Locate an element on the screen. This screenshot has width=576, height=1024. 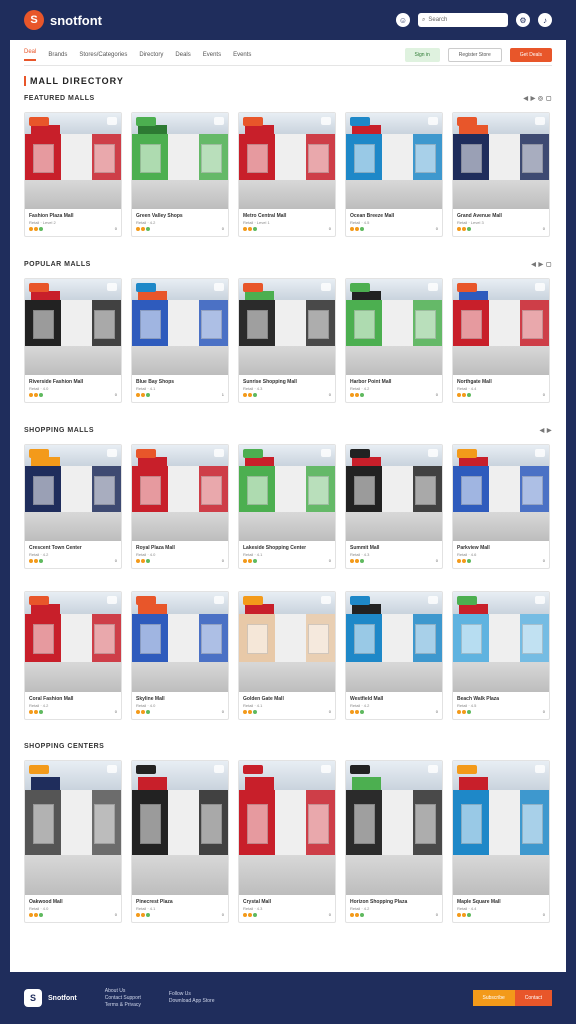
mall-card: Lakeside Shopping Center Retail · 4.1 0 is located at coordinates (287, 506).